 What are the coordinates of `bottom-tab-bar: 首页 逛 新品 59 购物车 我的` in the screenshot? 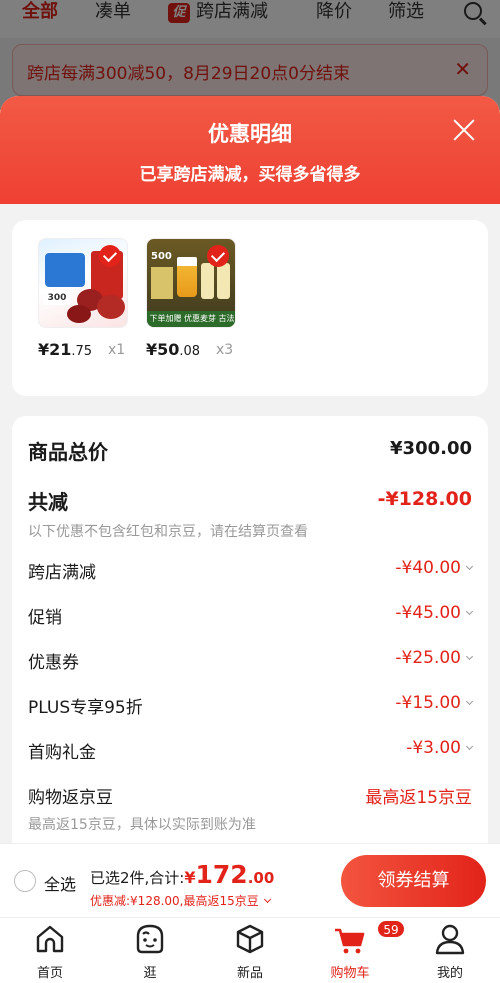 It's located at (250, 950).